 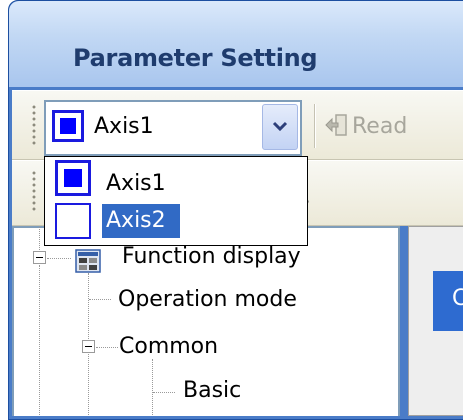 I want to click on window-title: Parameter Setting, so click(x=195, y=58).